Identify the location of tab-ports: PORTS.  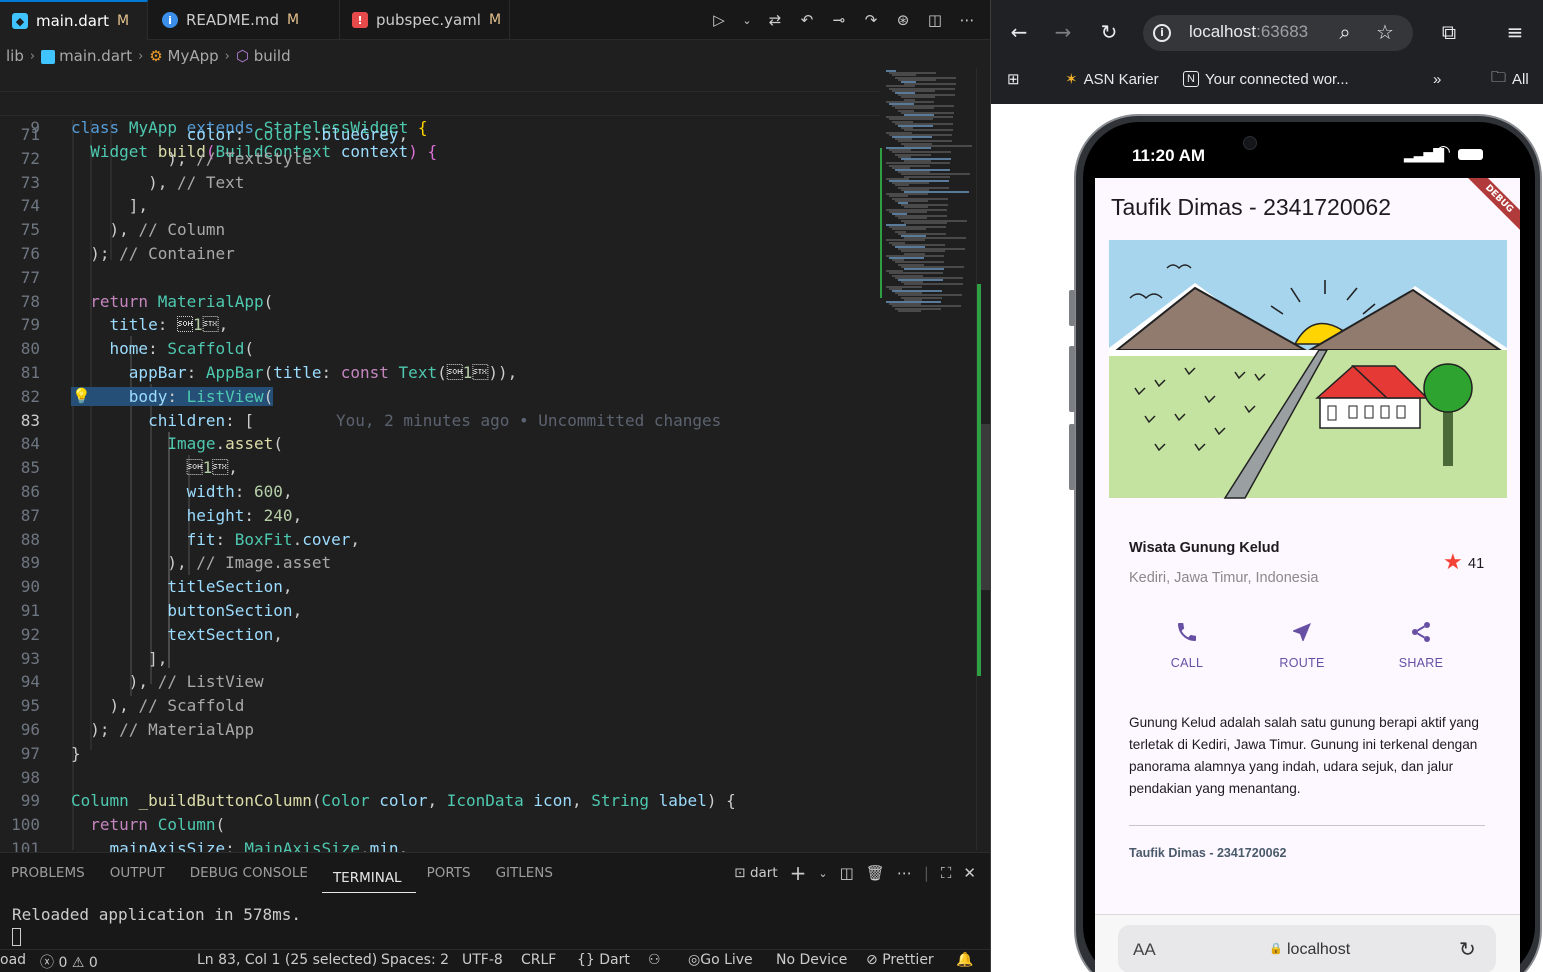
(450, 873).